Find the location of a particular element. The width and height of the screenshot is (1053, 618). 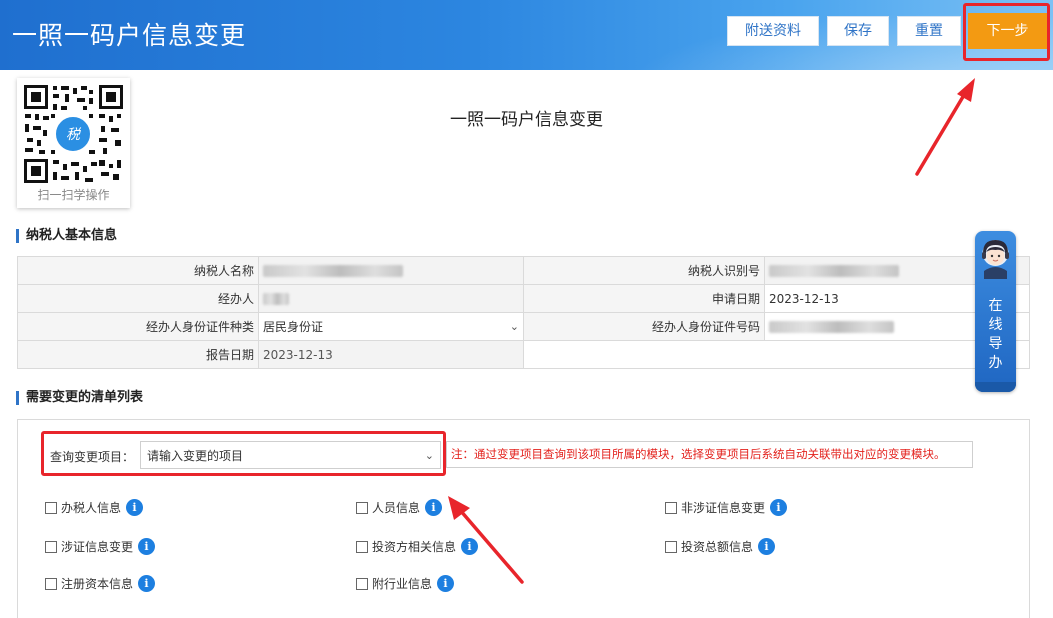

save-button: 保存 is located at coordinates (858, 31).